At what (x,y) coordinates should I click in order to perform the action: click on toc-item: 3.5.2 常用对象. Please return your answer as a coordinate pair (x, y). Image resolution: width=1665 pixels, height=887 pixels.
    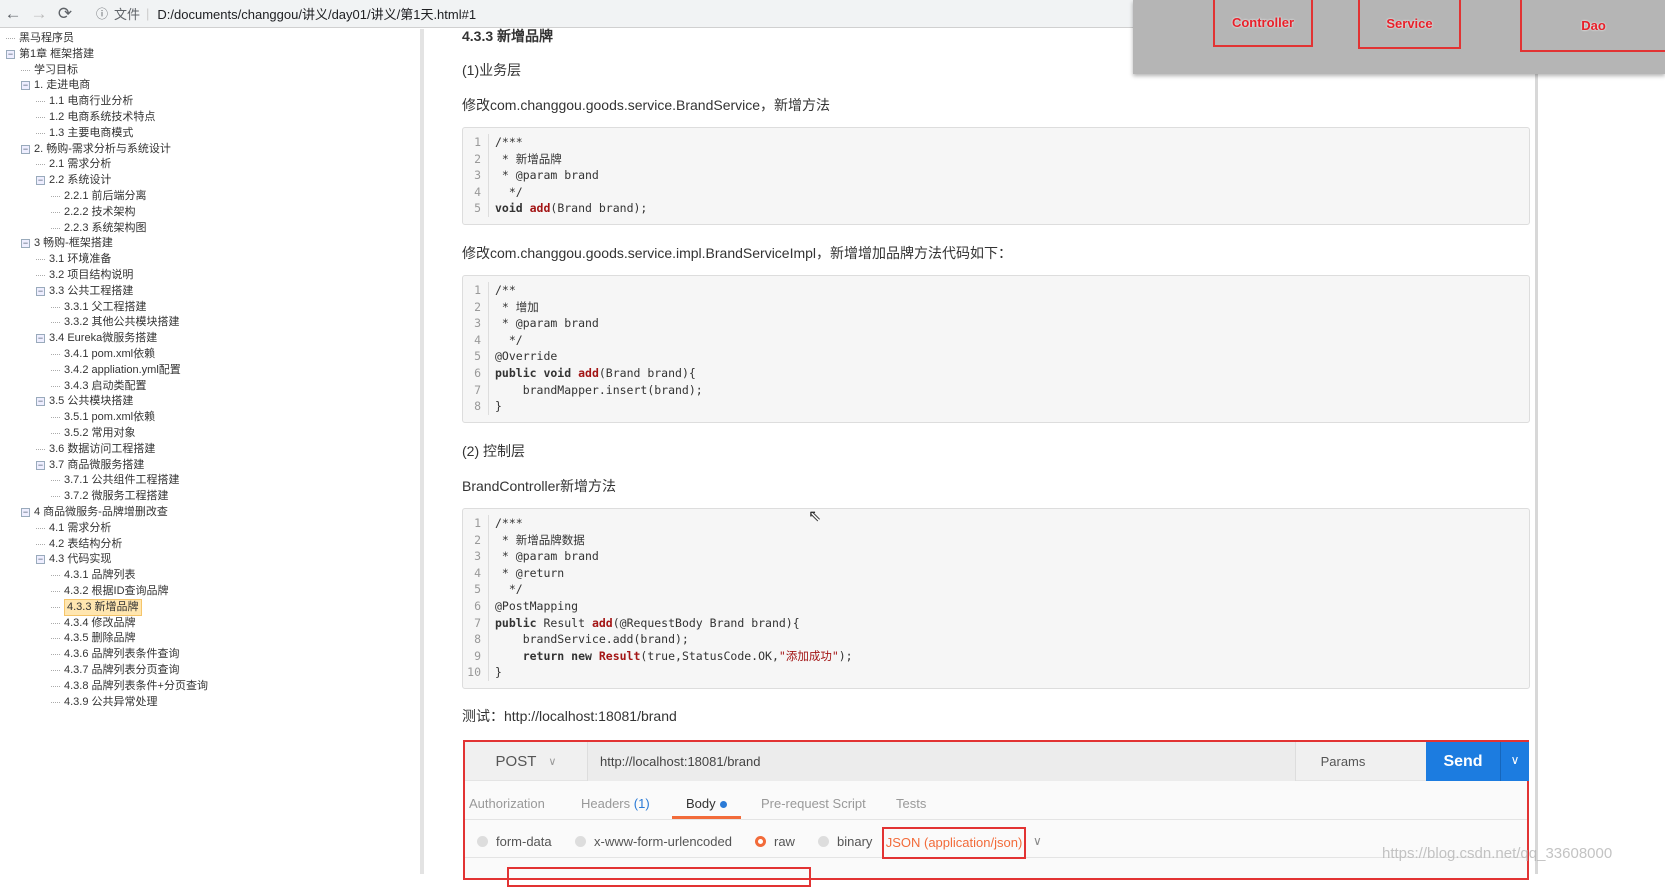
    Looking at the image, I should click on (93, 433).